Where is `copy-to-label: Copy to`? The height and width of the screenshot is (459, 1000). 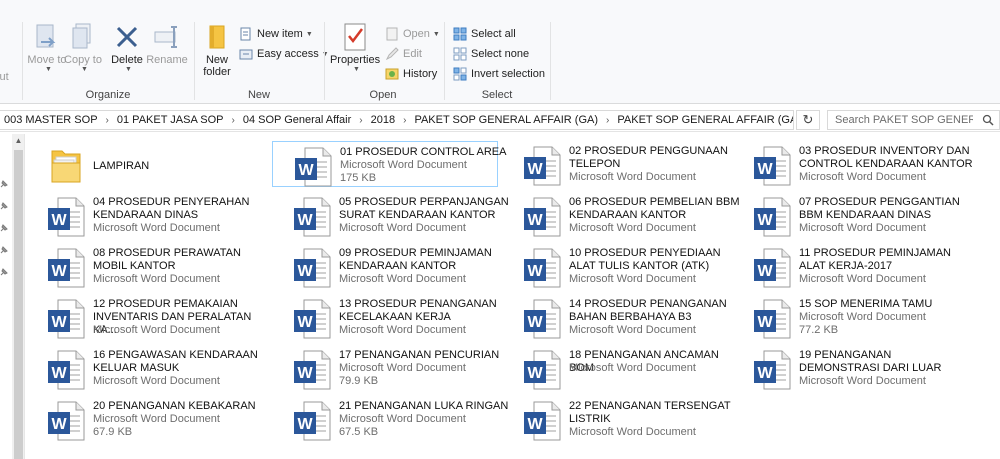
copy-to-label: Copy to is located at coordinates (83, 60).